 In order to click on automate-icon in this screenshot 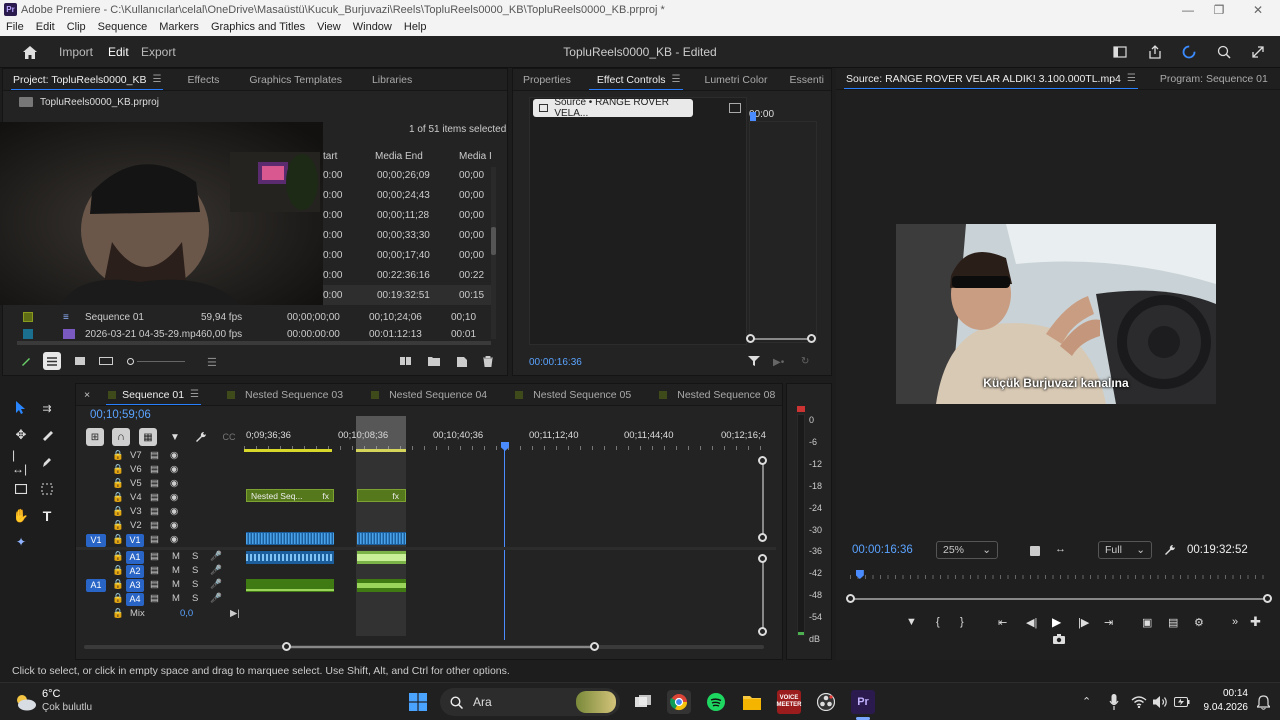, I will do `click(406, 361)`.